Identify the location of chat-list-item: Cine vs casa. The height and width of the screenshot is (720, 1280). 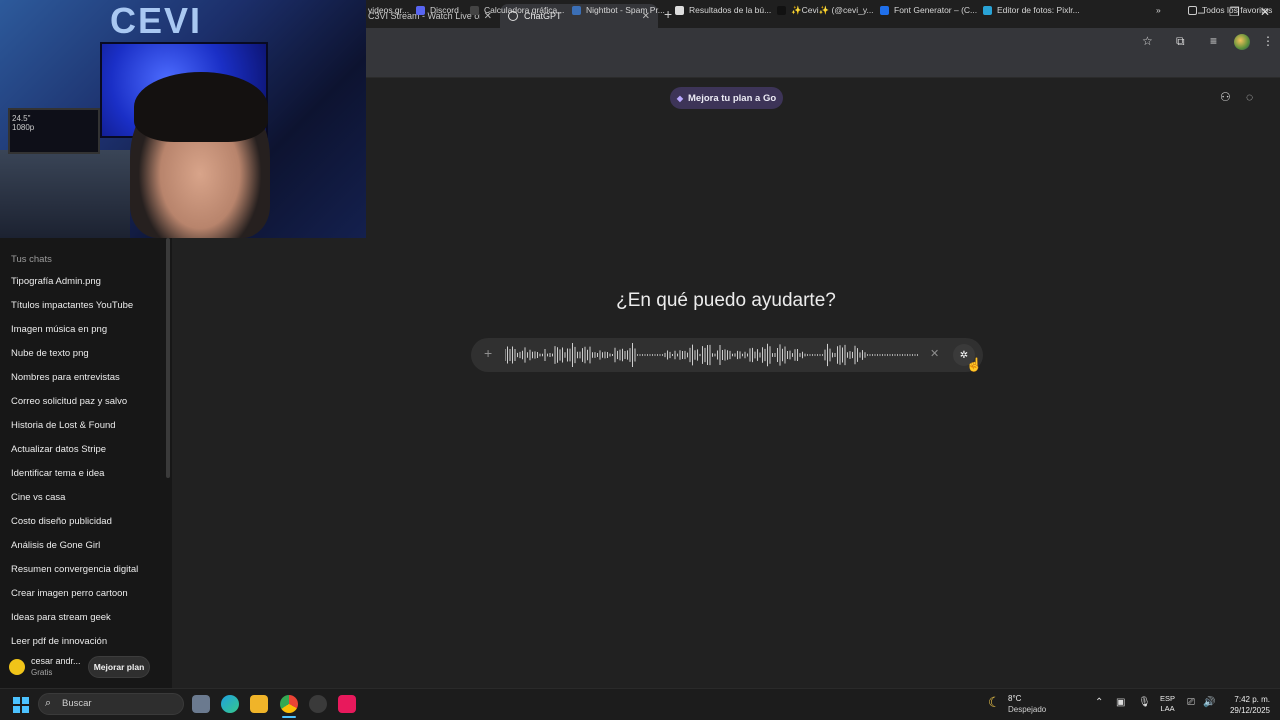
(38, 497).